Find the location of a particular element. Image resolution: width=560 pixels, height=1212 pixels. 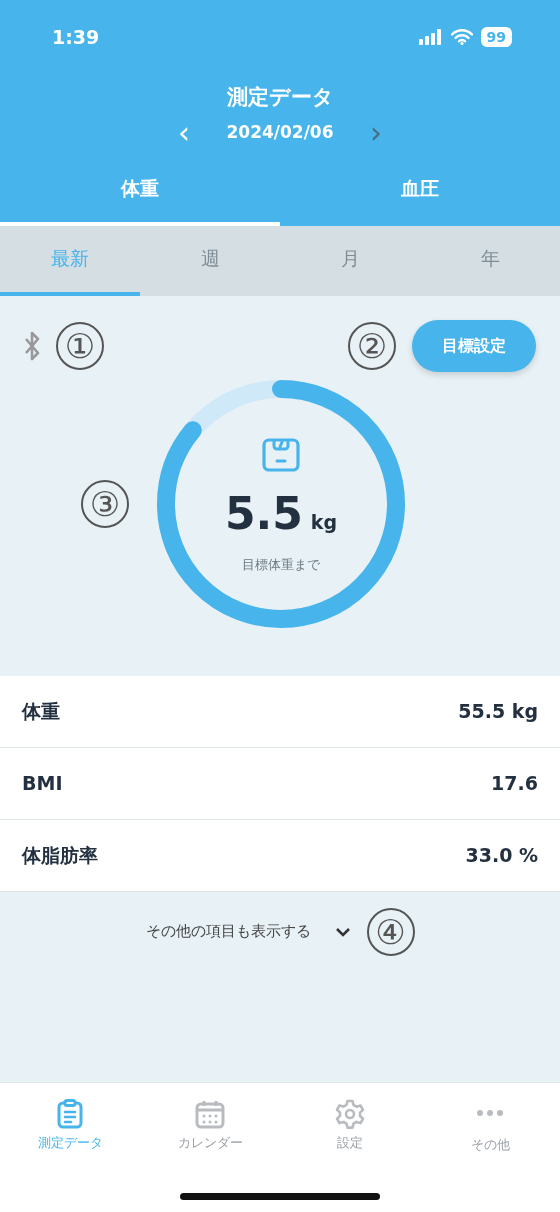

calendar-icon is located at coordinates (210, 1114).